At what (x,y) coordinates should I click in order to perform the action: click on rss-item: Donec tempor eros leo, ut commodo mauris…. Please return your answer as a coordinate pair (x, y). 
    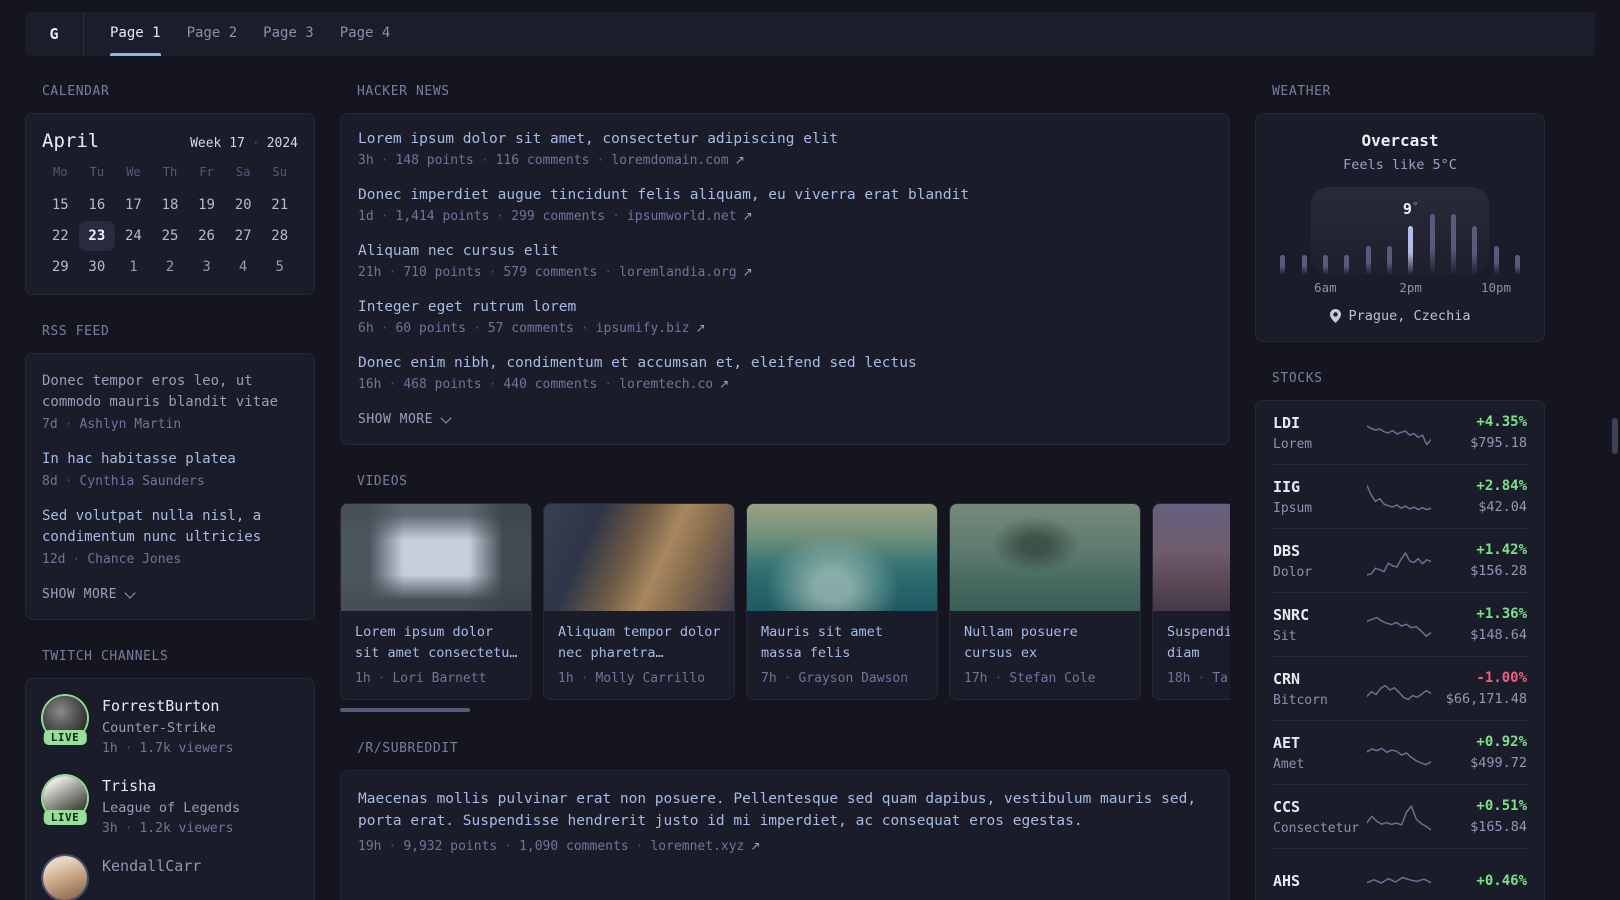
    Looking at the image, I should click on (170, 401).